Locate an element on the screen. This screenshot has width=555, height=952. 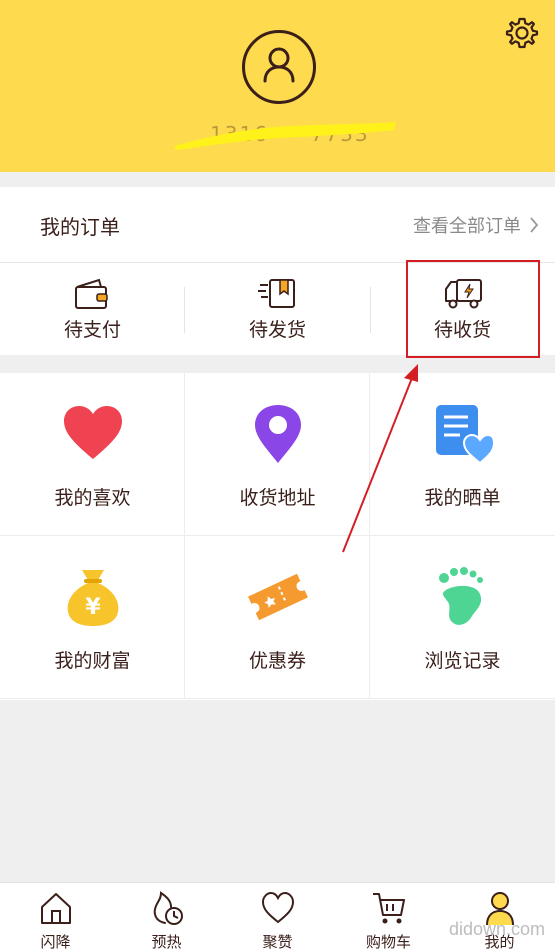
watermark: didown.com is located at coordinates (496, 929).